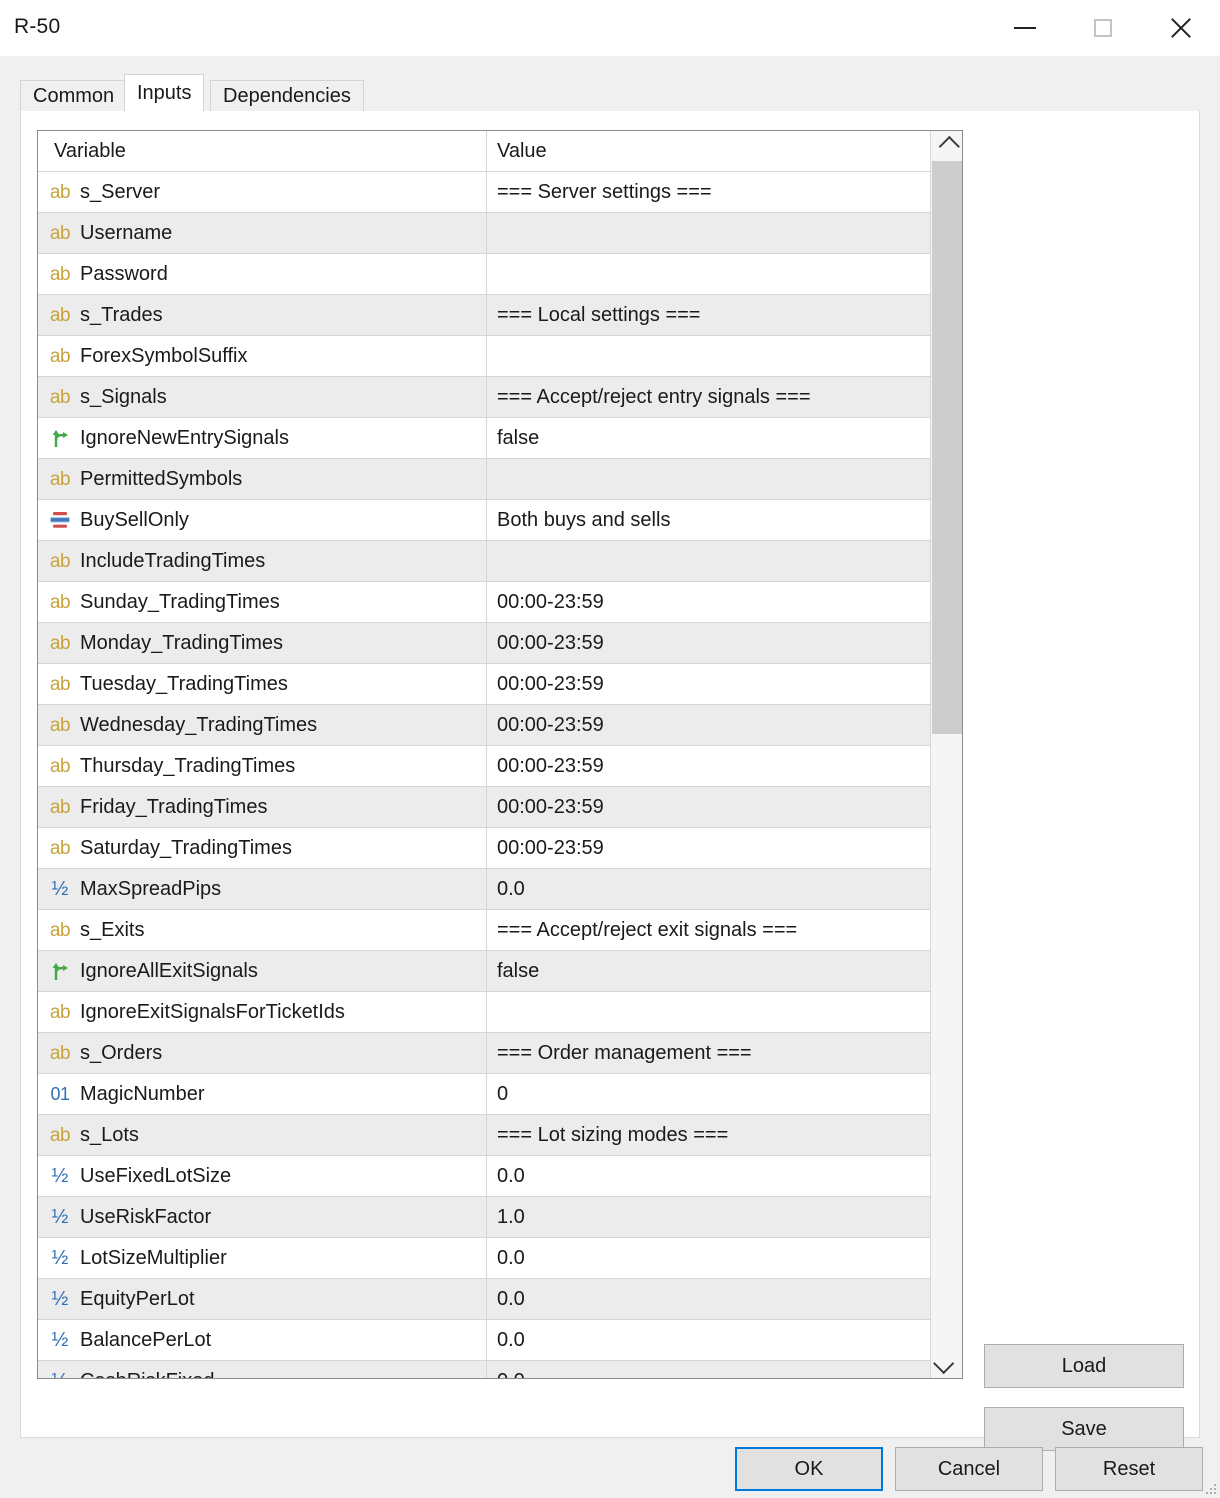  I want to click on variable-name-cell: ab Sunday_TradingTimes, so click(262, 602).